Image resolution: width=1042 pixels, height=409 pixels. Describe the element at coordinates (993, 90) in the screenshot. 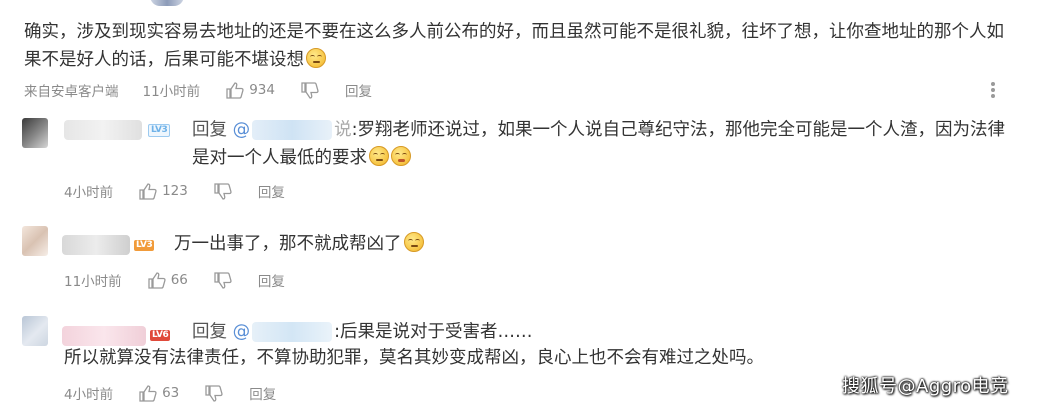

I see `vertical-dots-icon` at that location.